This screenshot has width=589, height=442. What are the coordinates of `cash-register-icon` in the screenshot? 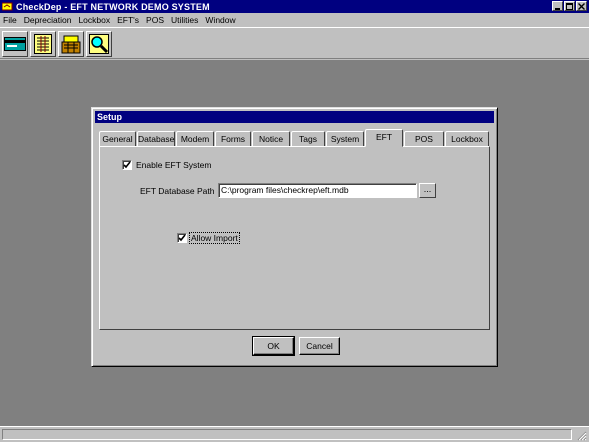 It's located at (71, 44).